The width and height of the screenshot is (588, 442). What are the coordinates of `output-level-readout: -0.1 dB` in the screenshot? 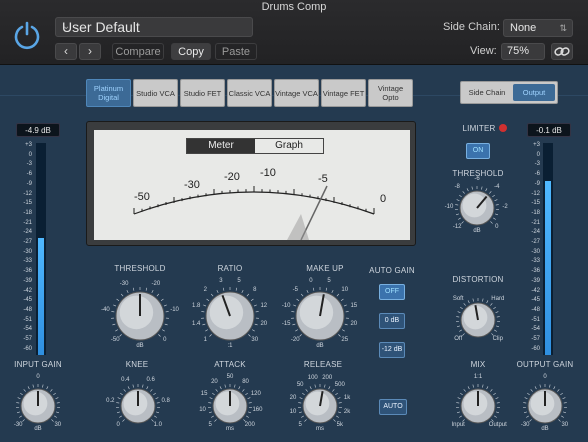 It's located at (549, 130).